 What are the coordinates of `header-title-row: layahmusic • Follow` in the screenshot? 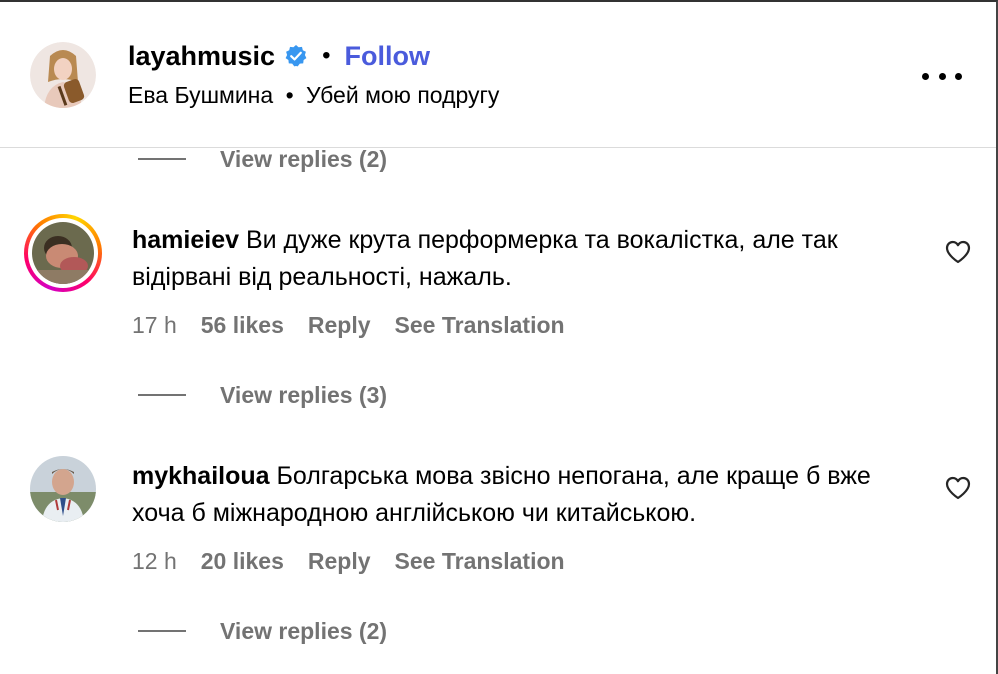 It's located at (279, 56).